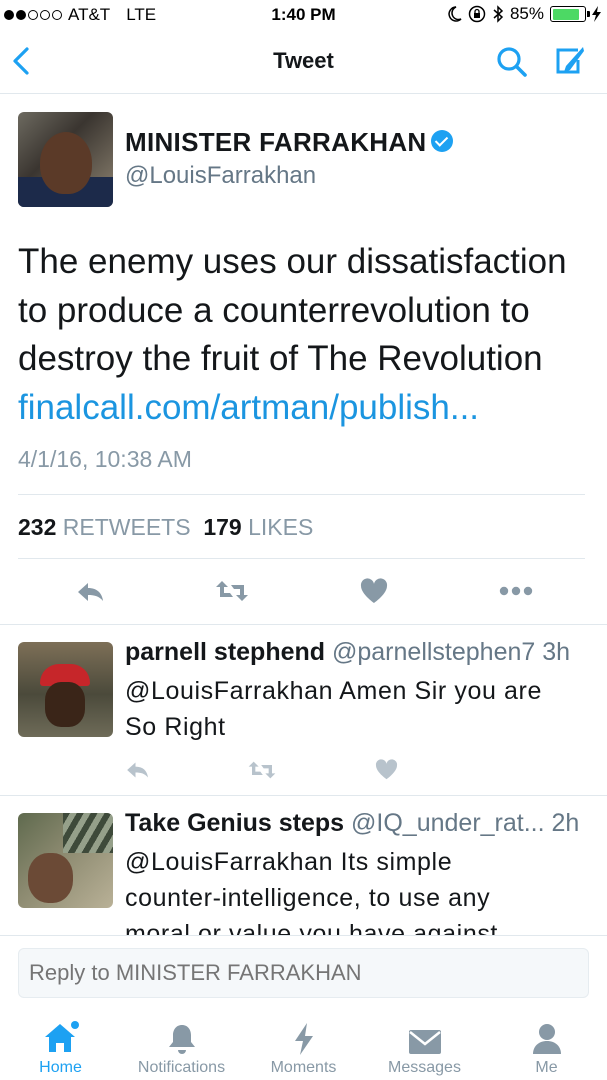 Image resolution: width=607 pixels, height=1080 pixels. Describe the element at coordinates (556, 652) in the screenshot. I see `reply-time: 3h` at that location.